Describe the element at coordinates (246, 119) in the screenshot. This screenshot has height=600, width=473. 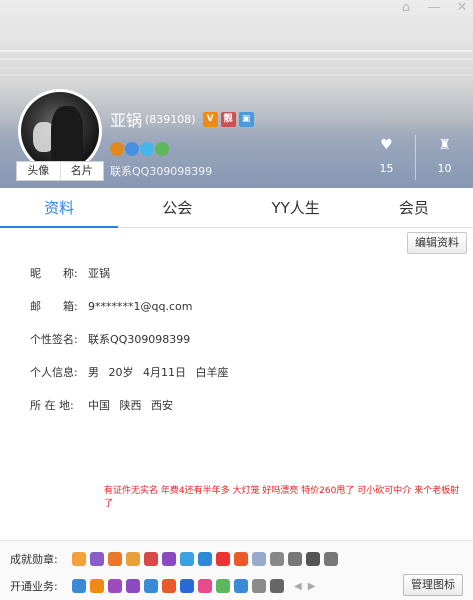
I see `verified-badge-icon: ▣` at that location.